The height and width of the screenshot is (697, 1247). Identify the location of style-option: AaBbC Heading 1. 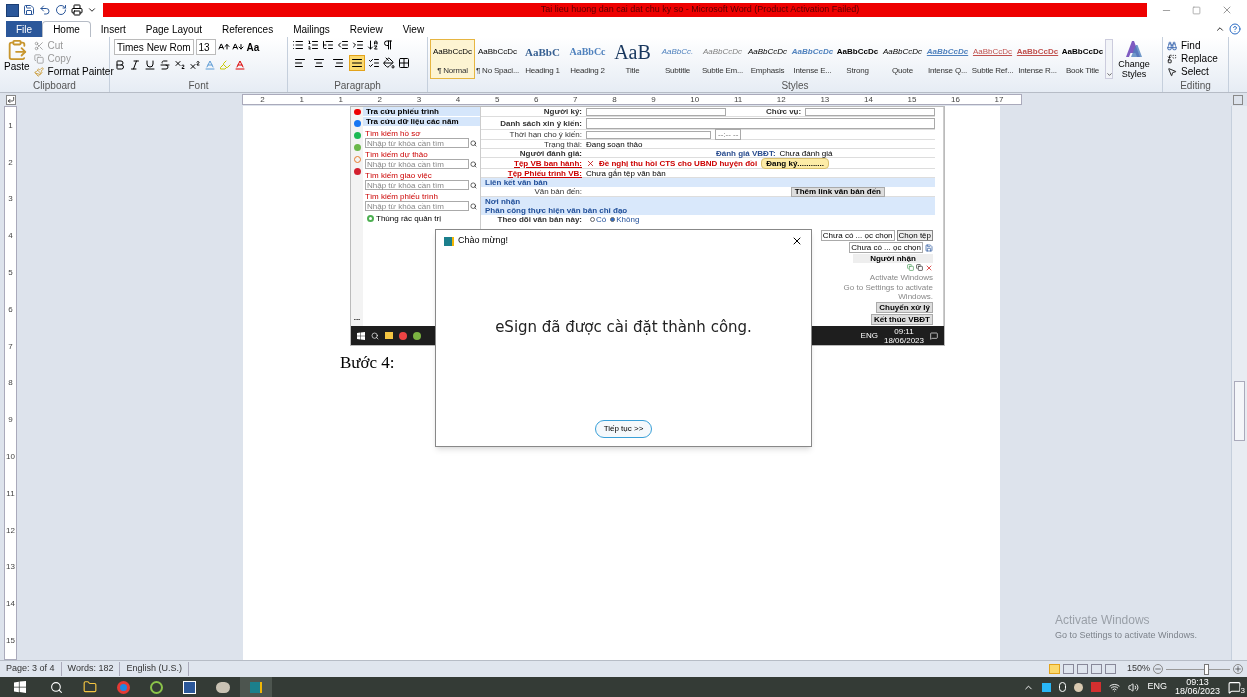
(542, 59).